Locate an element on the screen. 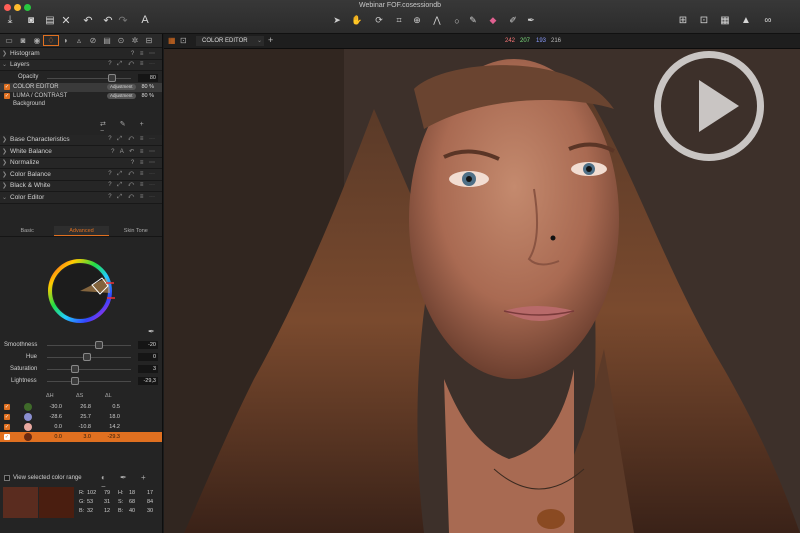 The image size is (800, 533). slider-value: 3 is located at coordinates (148, 369).